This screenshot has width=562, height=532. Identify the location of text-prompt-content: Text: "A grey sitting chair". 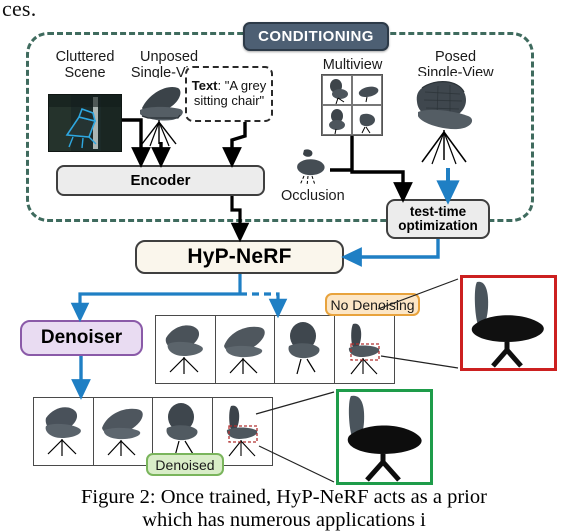
(229, 93).